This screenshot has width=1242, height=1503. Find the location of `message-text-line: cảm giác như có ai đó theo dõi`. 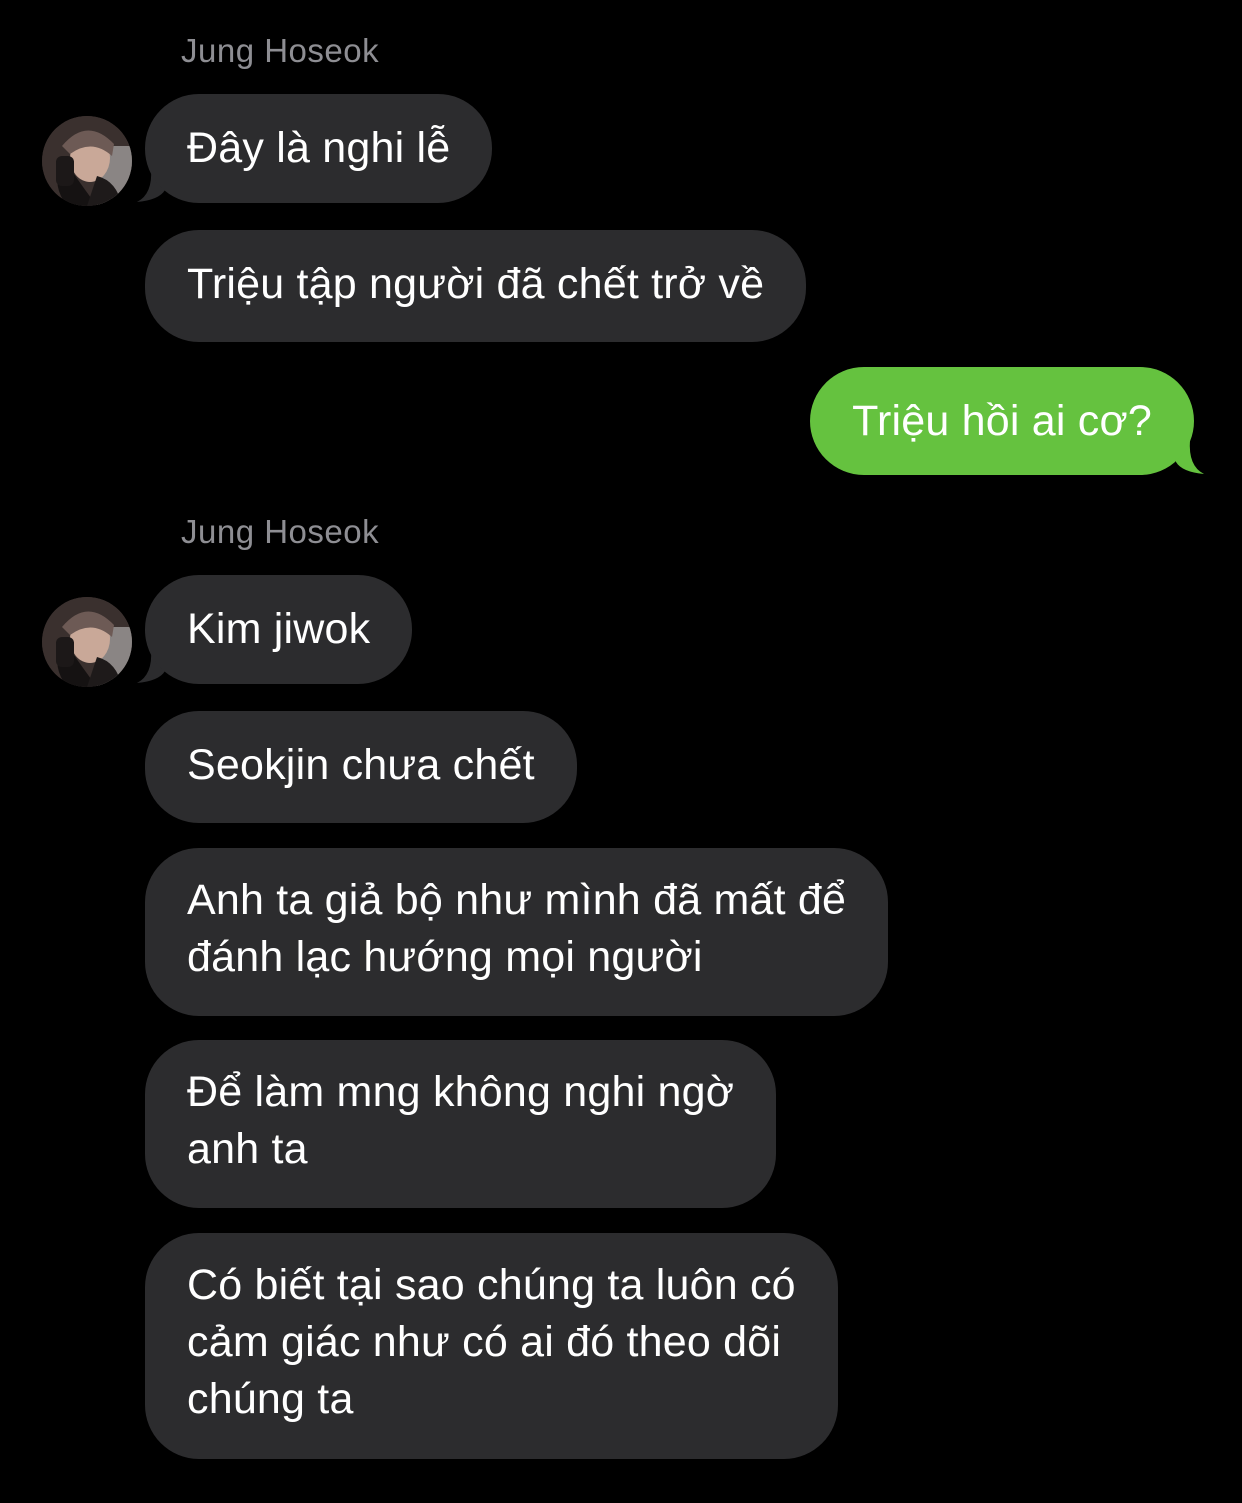

message-text-line: cảm giác như có ai đó theo dõi is located at coordinates (484, 1342).